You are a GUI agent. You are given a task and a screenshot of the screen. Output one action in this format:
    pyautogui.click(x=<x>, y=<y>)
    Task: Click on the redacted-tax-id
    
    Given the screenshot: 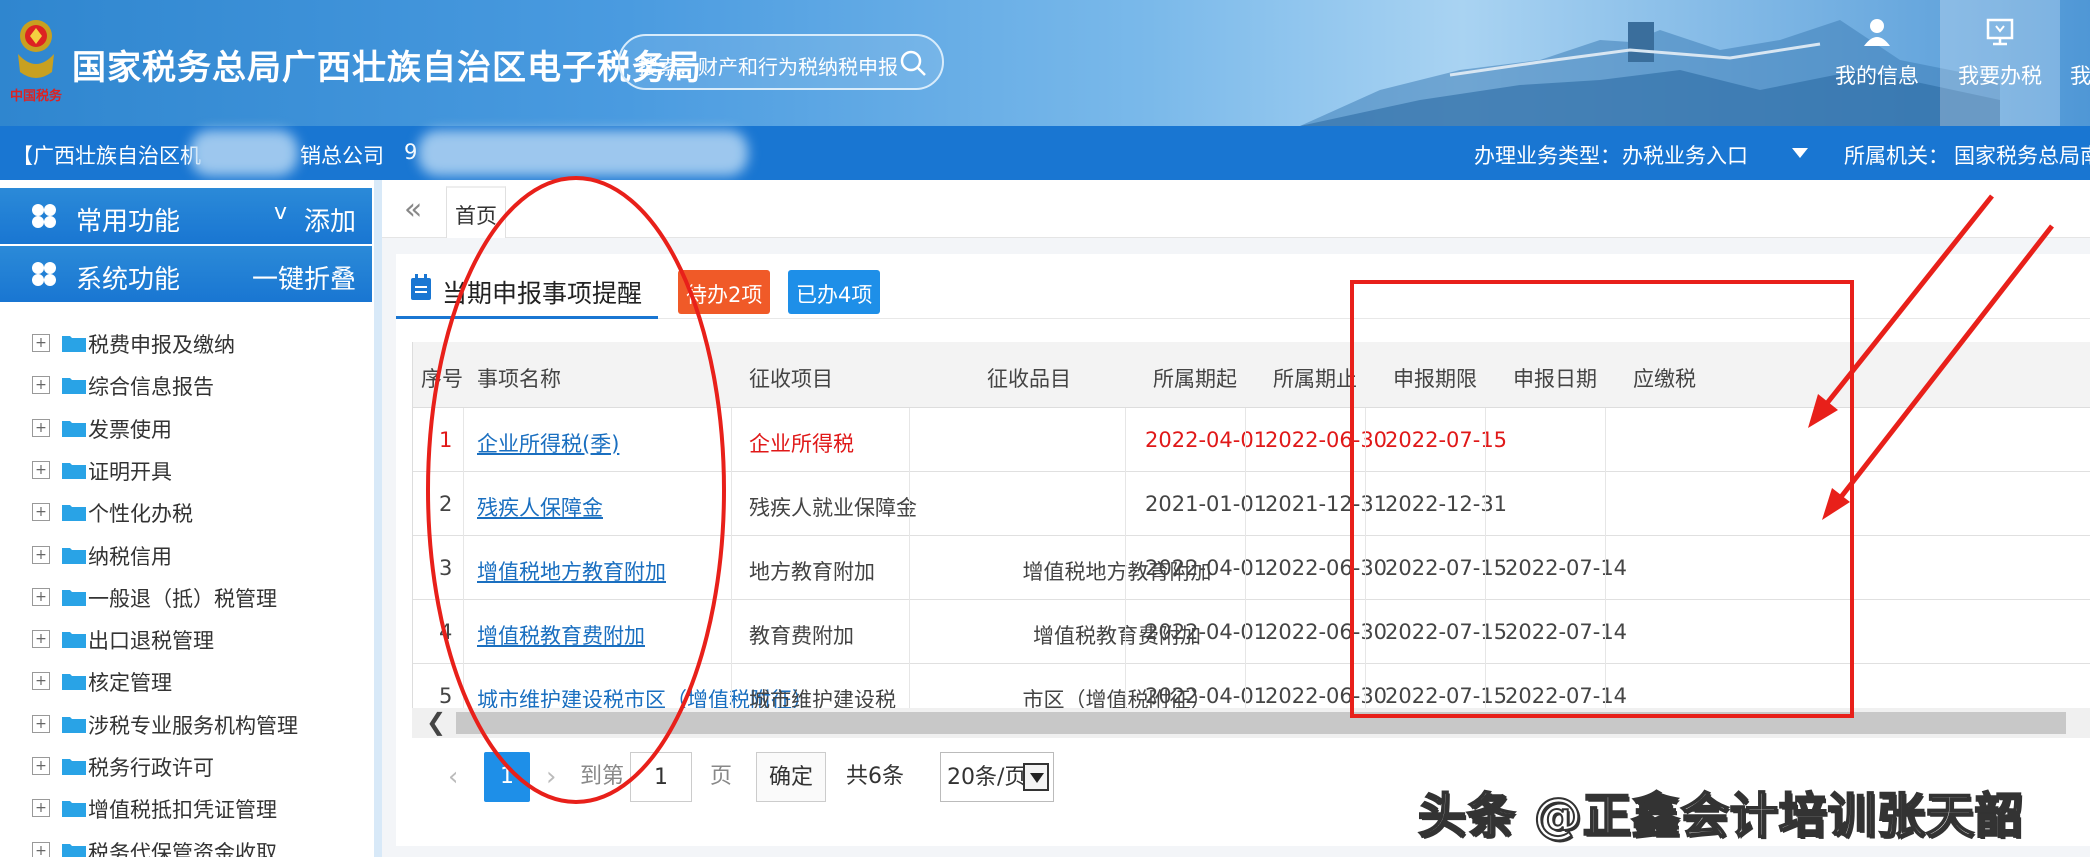 What is the action you would take?
    pyautogui.click(x=583, y=153)
    